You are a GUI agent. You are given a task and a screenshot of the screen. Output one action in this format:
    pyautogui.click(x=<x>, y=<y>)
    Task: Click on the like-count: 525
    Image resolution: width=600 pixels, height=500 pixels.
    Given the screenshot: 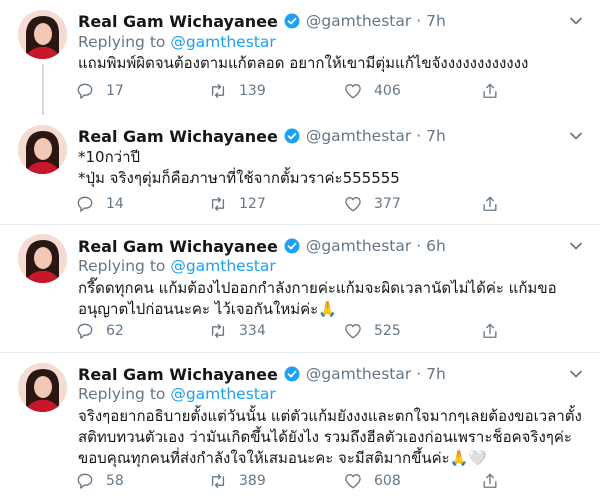 What is the action you would take?
    pyautogui.click(x=387, y=331)
    